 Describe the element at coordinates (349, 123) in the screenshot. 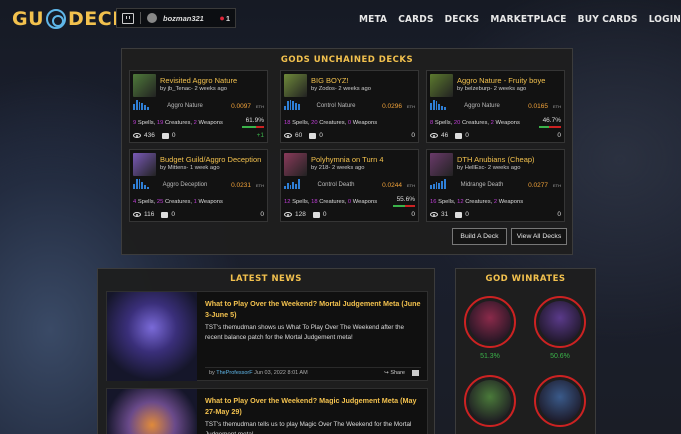

I see `weapon-count: 0` at that location.